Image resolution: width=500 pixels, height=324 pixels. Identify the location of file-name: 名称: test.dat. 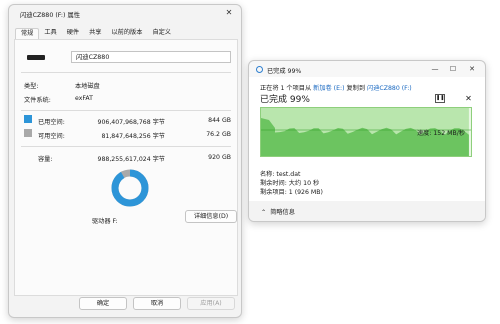
(280, 174).